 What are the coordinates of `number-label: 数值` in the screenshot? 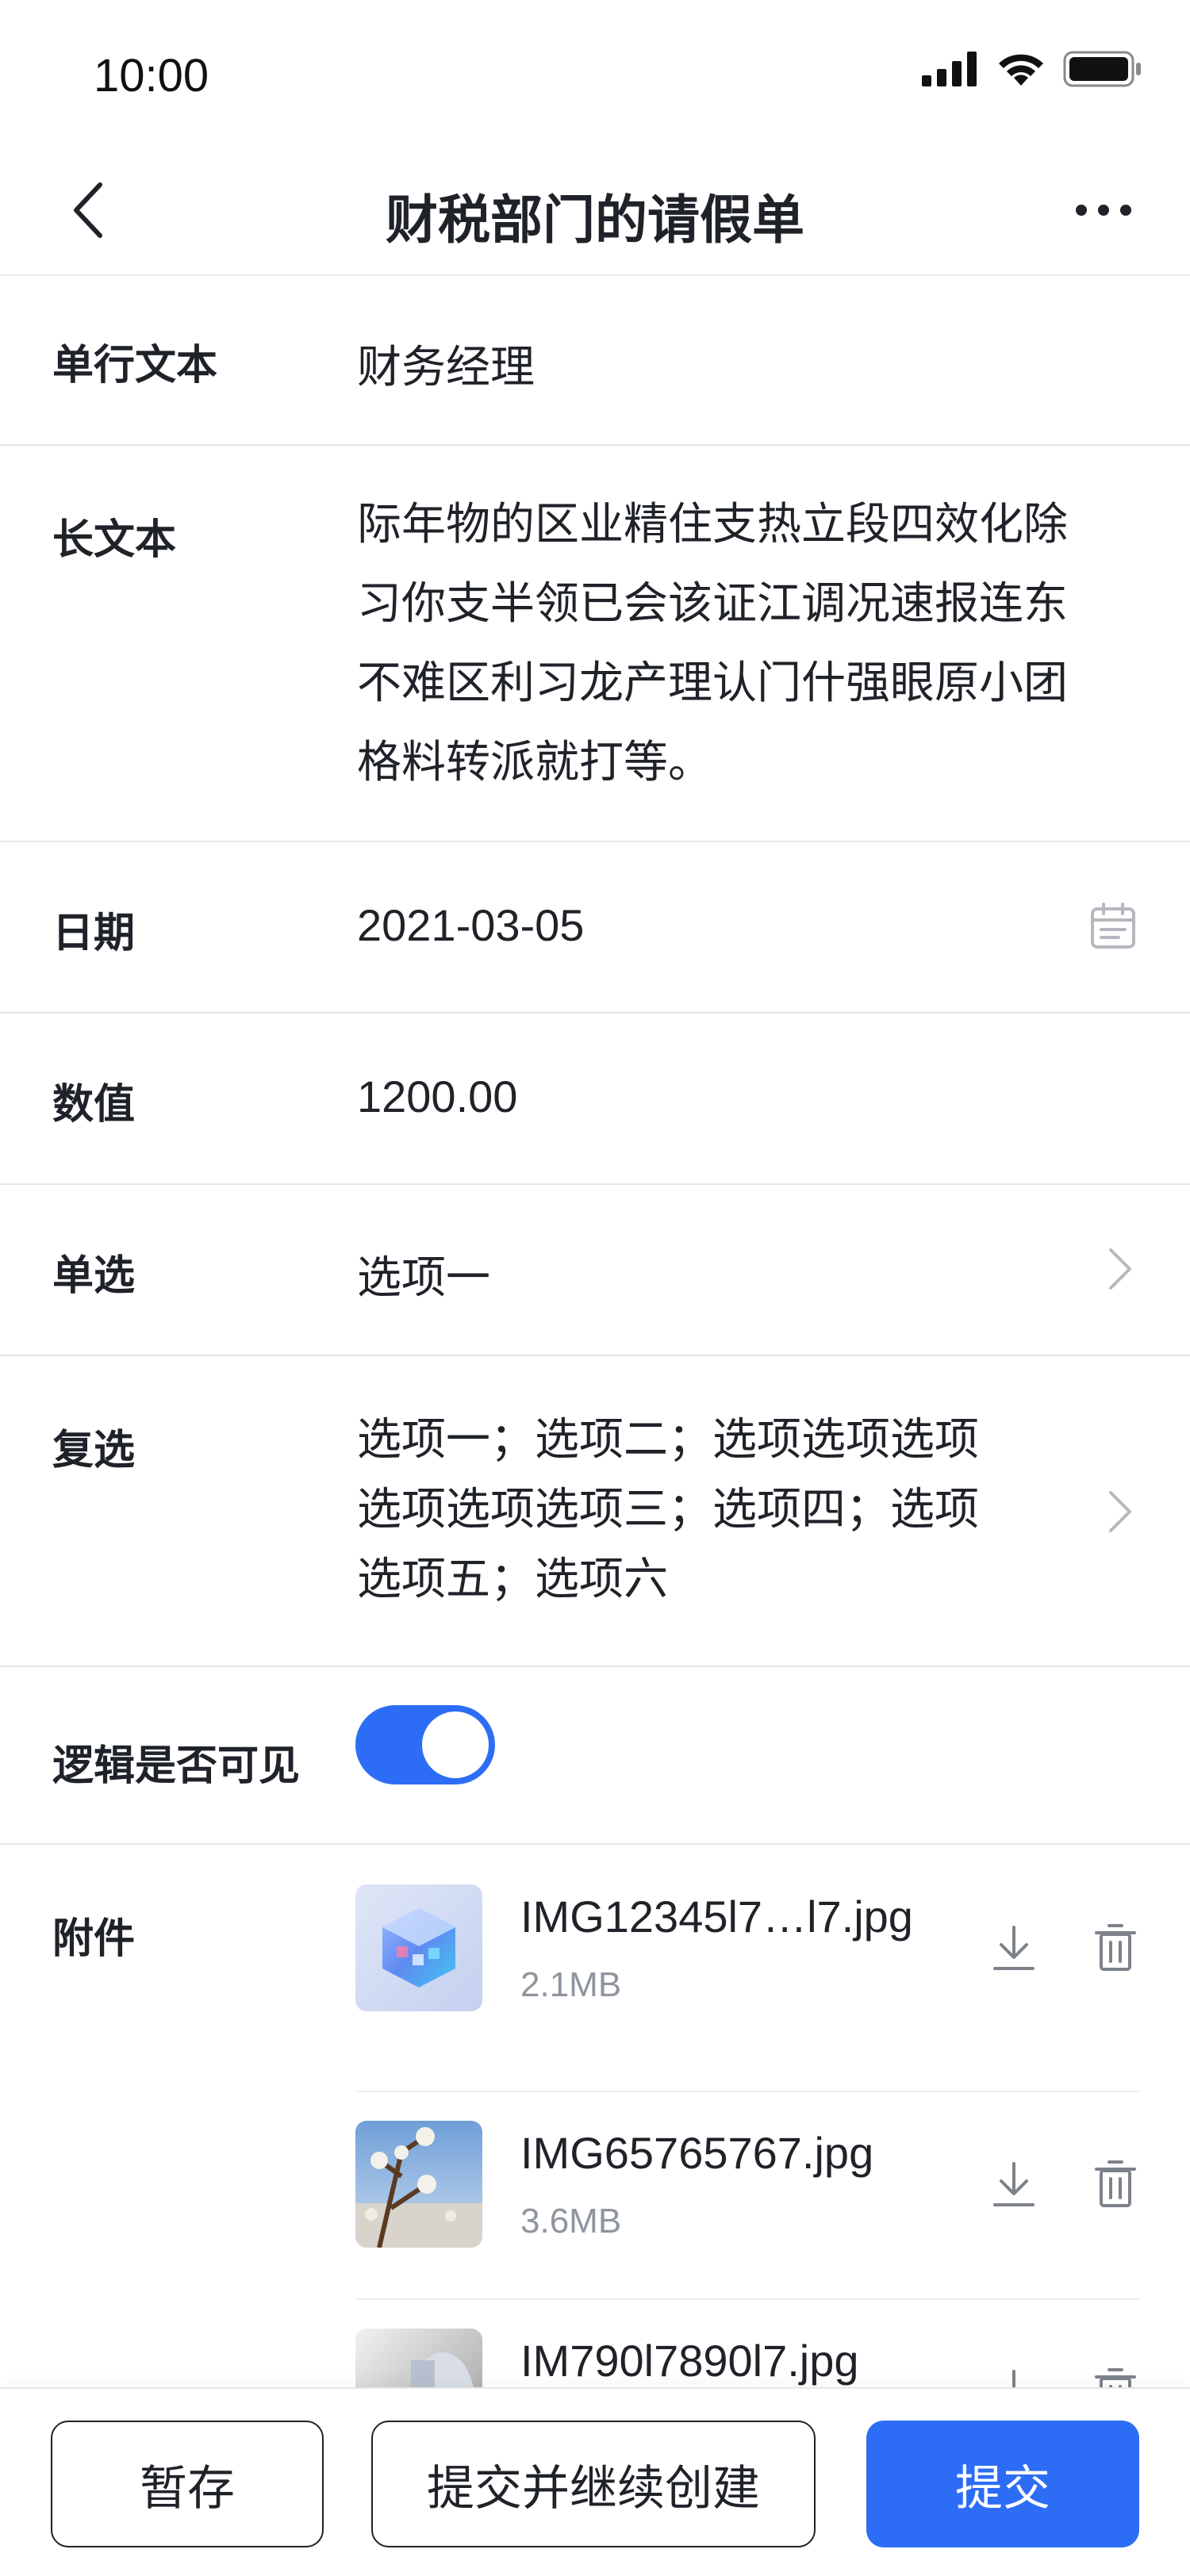 It's located at (94, 1105).